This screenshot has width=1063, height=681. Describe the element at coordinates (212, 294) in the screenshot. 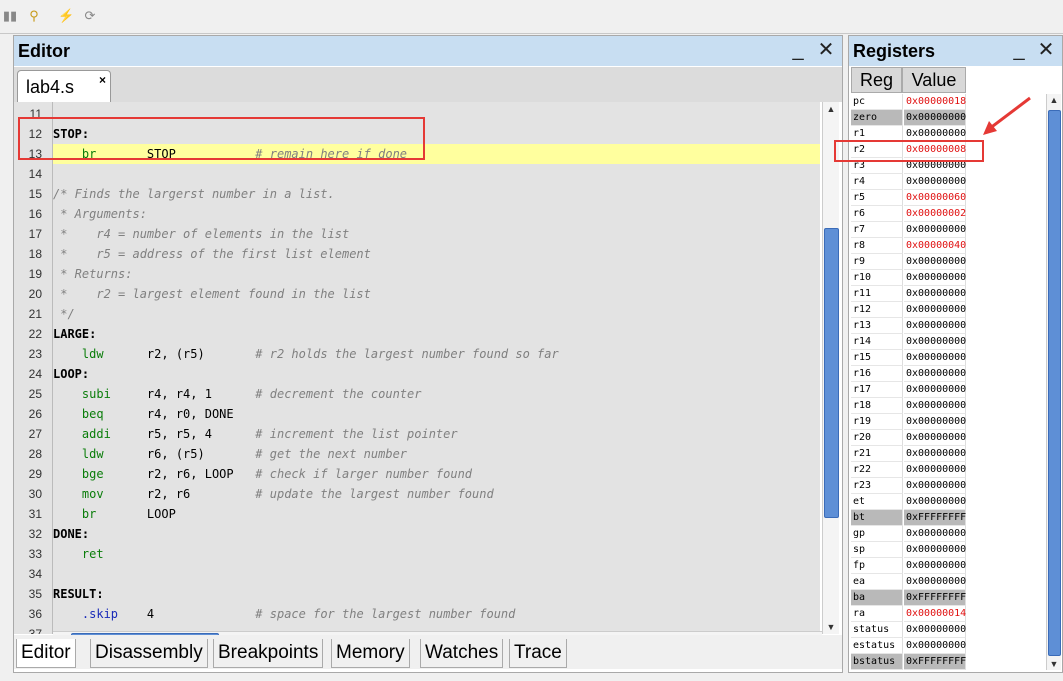

I see `code-line: * r2 = largest element found in the list` at that location.